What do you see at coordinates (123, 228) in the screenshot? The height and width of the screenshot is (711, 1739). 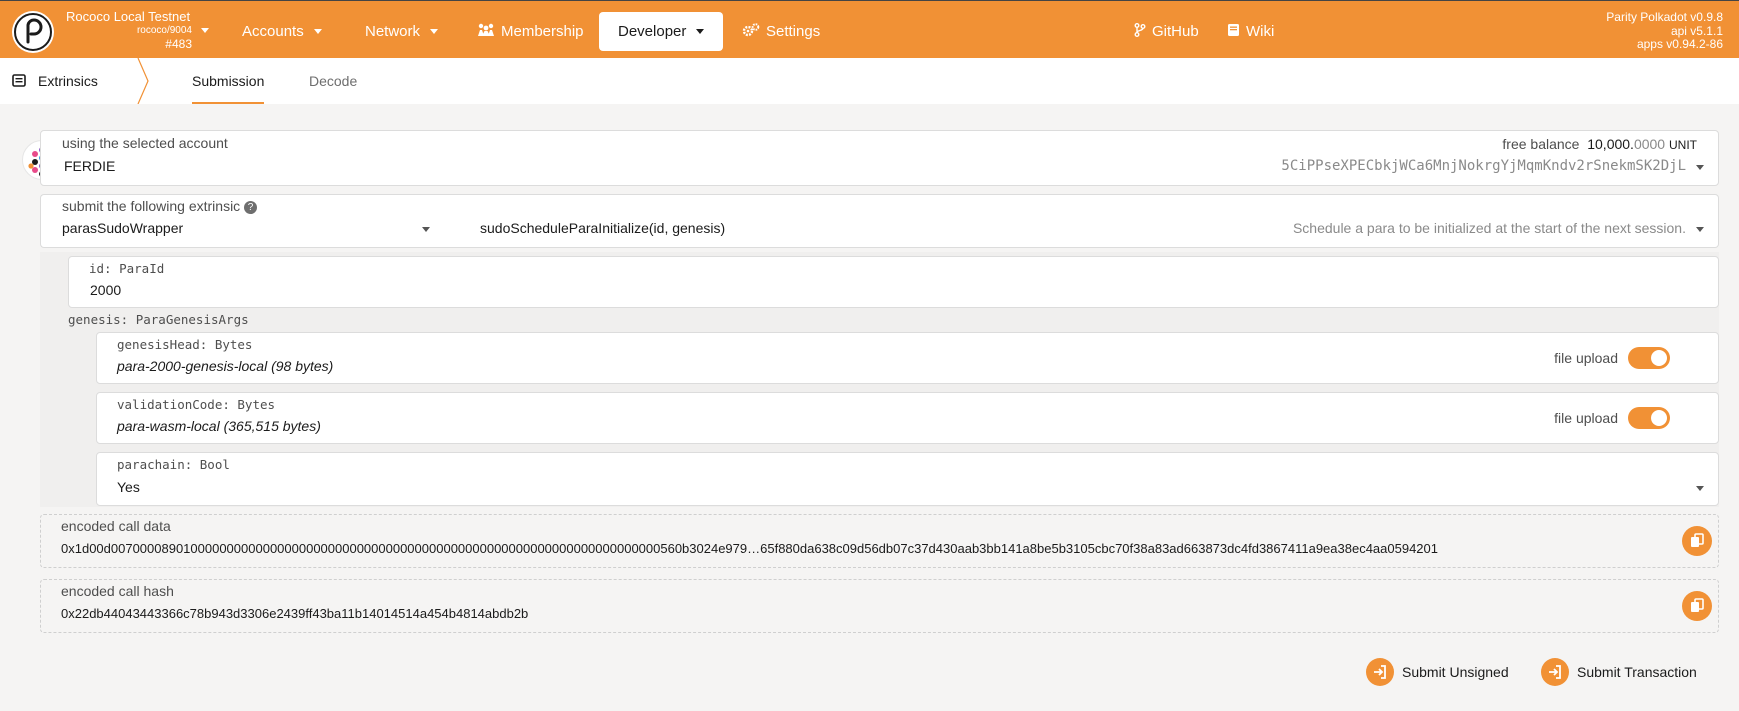 I see `module-value: parasSudoWrapper` at bounding box center [123, 228].